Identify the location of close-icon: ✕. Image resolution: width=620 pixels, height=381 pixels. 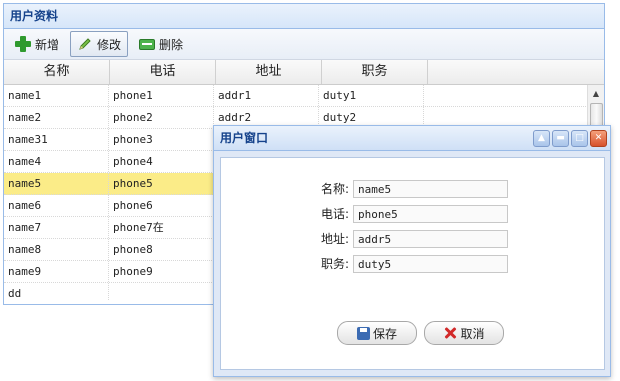
(598, 138).